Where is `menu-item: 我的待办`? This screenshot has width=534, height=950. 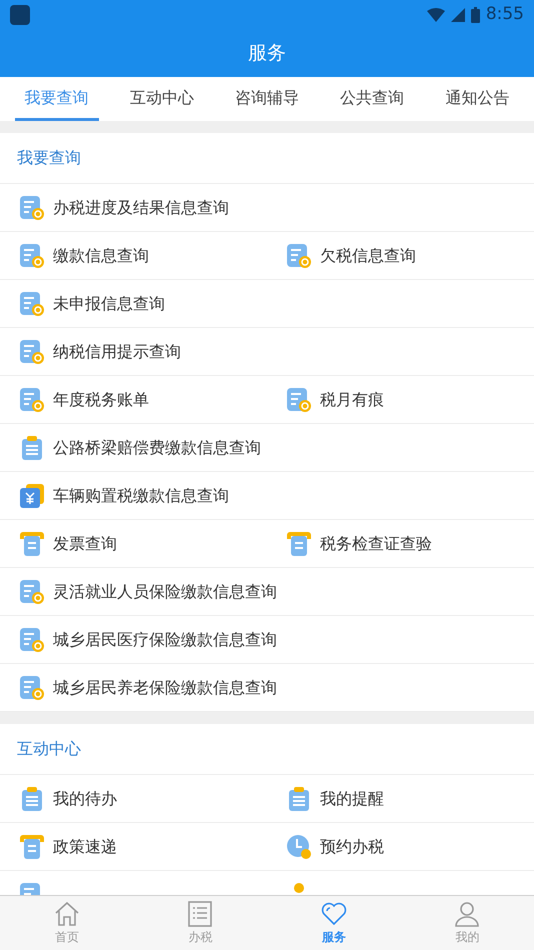
menu-item: 我的待办 is located at coordinates (133, 798).